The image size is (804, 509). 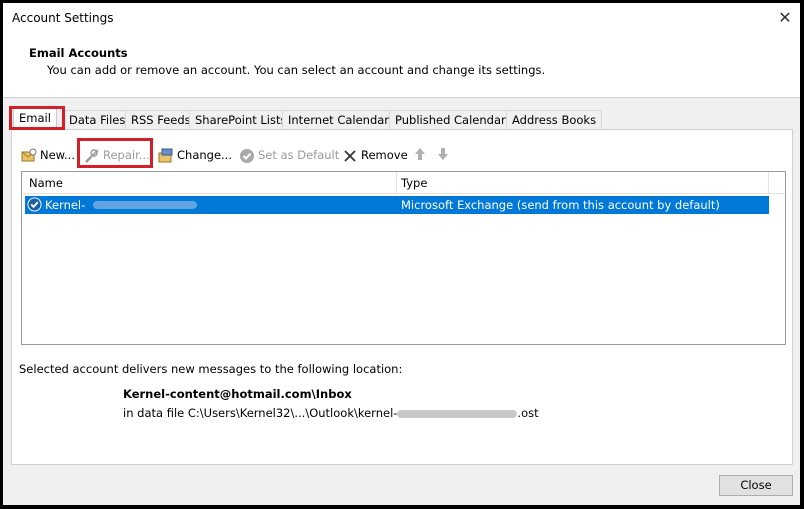 I want to click on tab-rss-feeds: RSS Feeds, so click(x=161, y=119).